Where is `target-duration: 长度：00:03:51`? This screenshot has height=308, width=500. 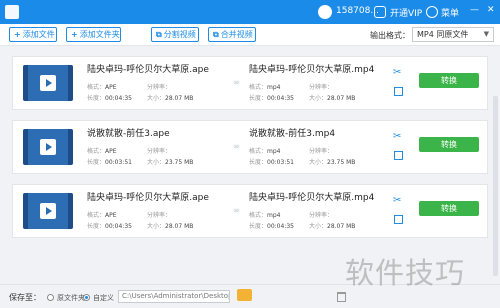 target-duration: 长度：00:03:51 is located at coordinates (271, 161).